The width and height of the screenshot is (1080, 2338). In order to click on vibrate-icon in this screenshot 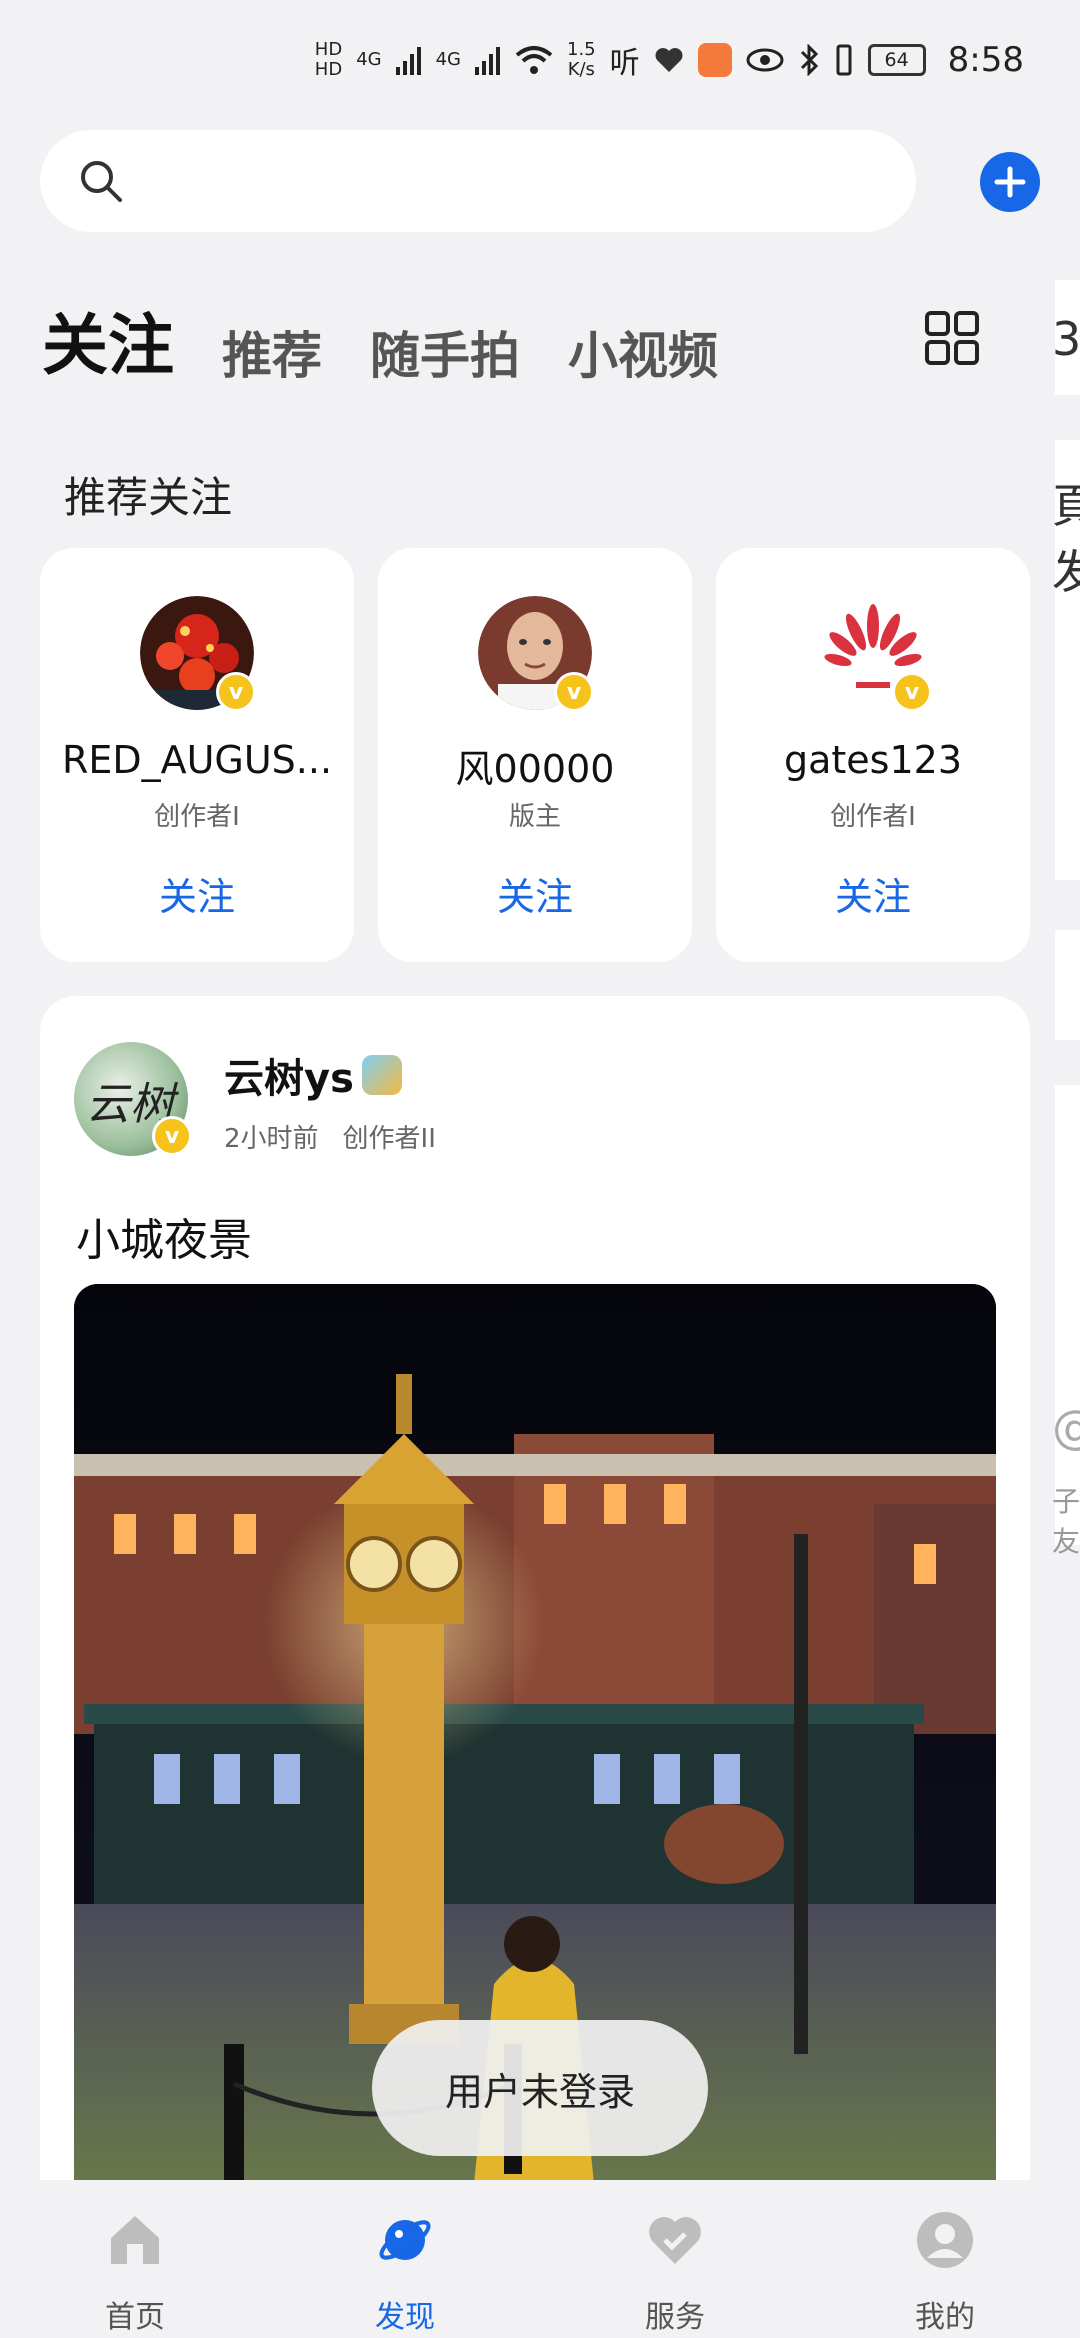, I will do `click(844, 60)`.